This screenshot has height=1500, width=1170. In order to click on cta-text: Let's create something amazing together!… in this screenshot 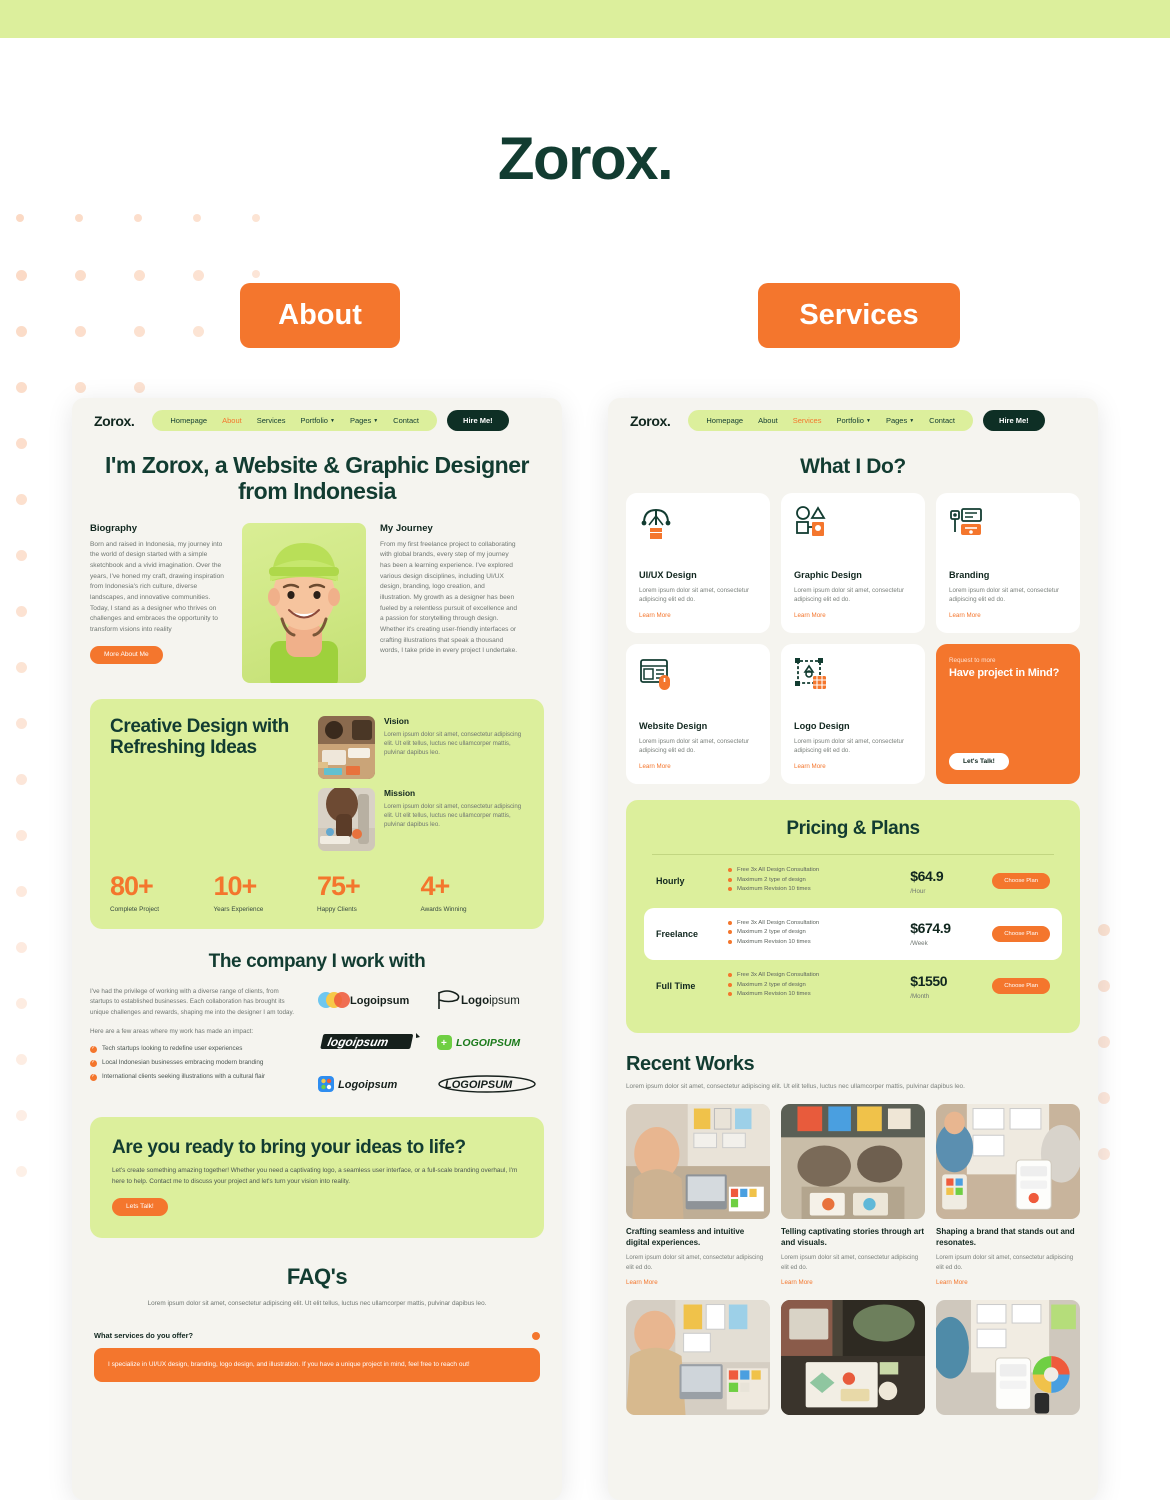, I will do `click(315, 1176)`.